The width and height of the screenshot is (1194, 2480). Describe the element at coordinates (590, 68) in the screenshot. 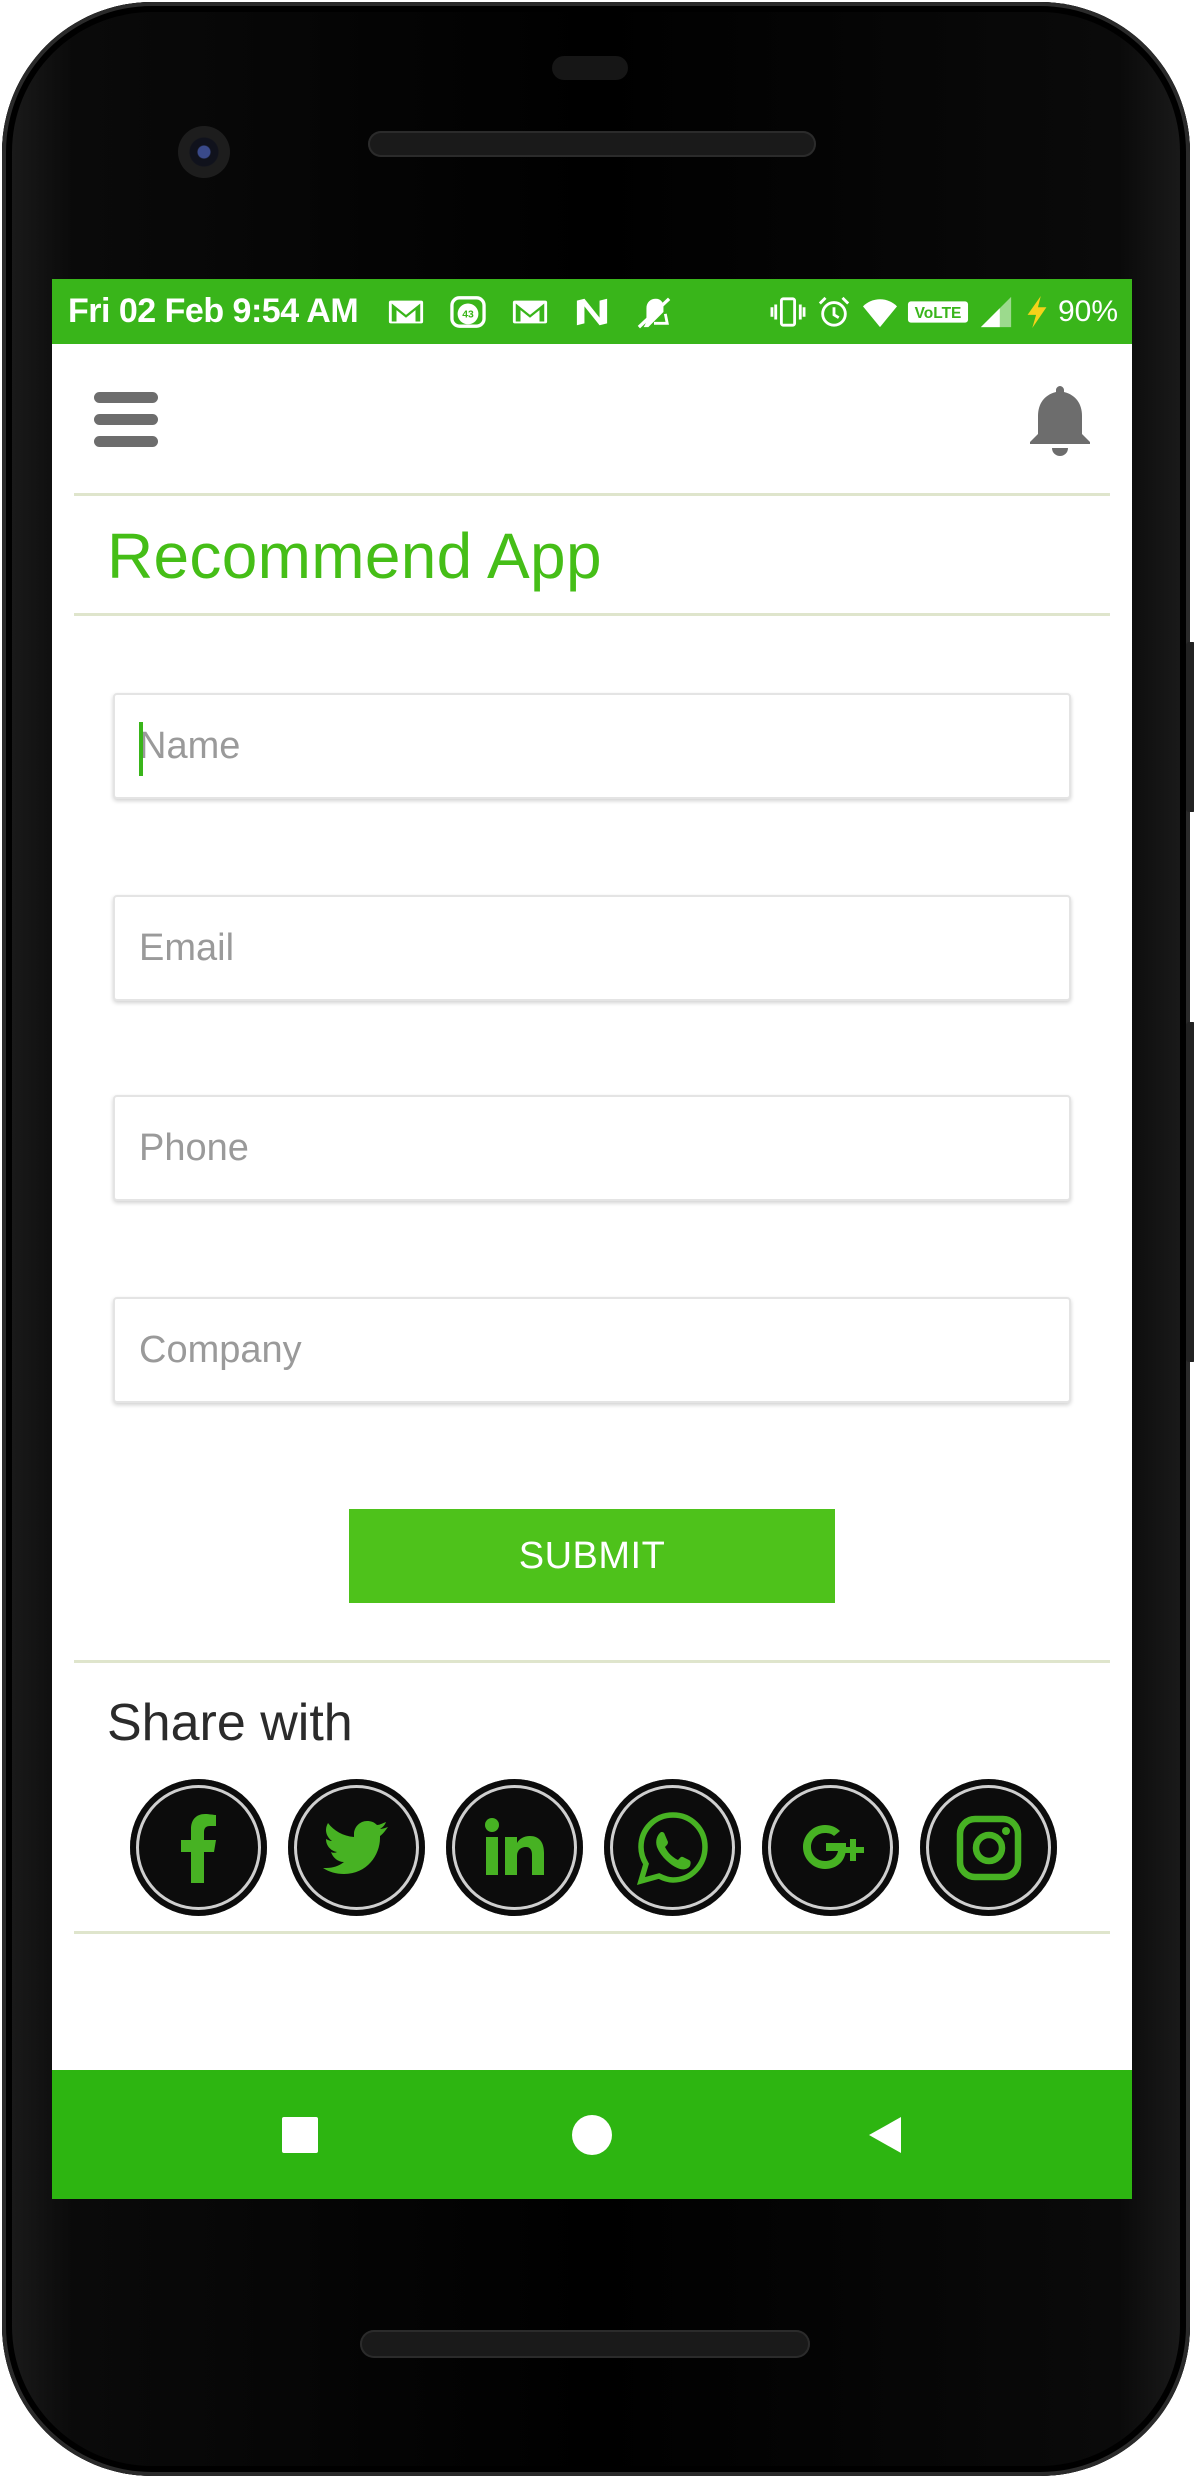

I see `proximity-sensor` at that location.